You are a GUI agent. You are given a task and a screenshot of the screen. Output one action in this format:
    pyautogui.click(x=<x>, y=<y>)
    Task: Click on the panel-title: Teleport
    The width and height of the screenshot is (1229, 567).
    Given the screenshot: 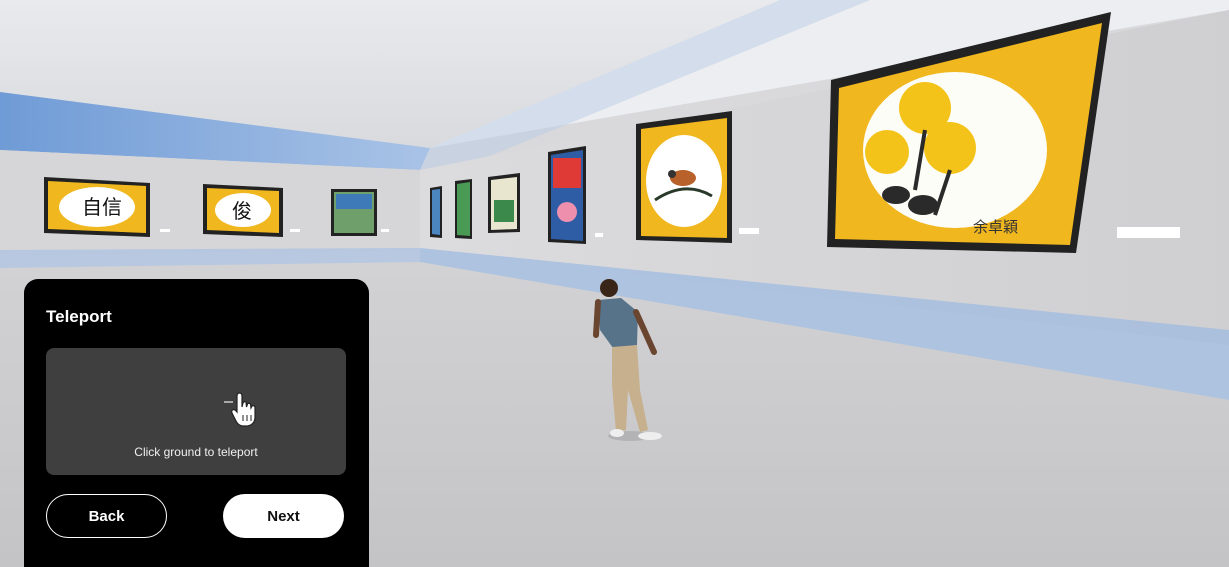 What is the action you would take?
    pyautogui.click(x=79, y=316)
    